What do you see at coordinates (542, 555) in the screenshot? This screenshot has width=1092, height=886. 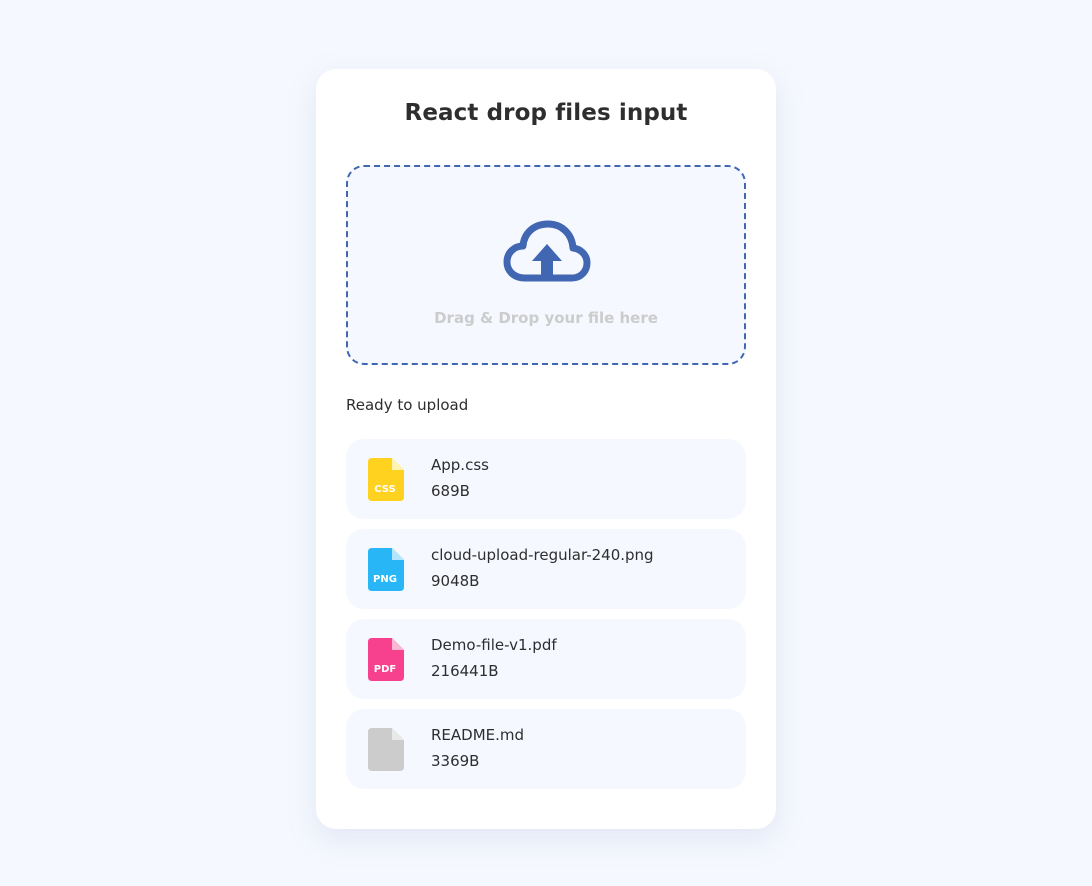 I see `file-name: cloud-upload-regular-240.png` at bounding box center [542, 555].